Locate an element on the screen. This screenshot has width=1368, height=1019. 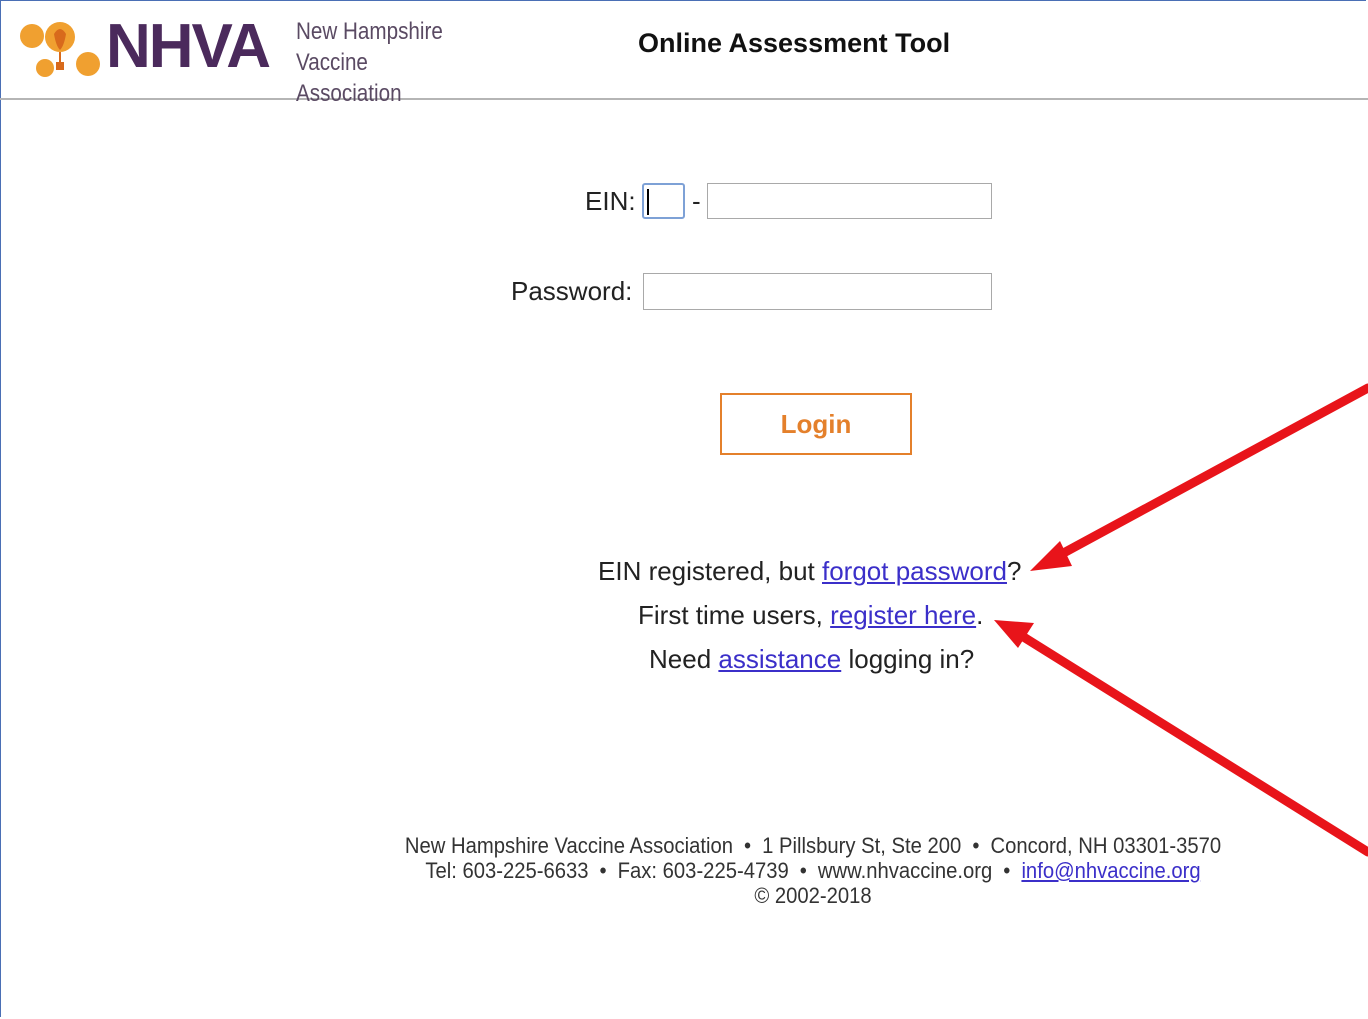
logo-subtitle: New Hampshire Vaccine Association is located at coordinates (383, 62).